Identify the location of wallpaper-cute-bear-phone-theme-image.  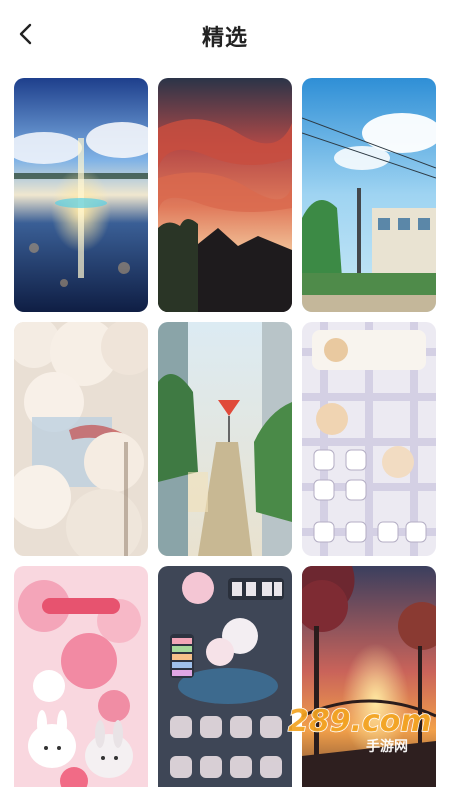
(369, 439).